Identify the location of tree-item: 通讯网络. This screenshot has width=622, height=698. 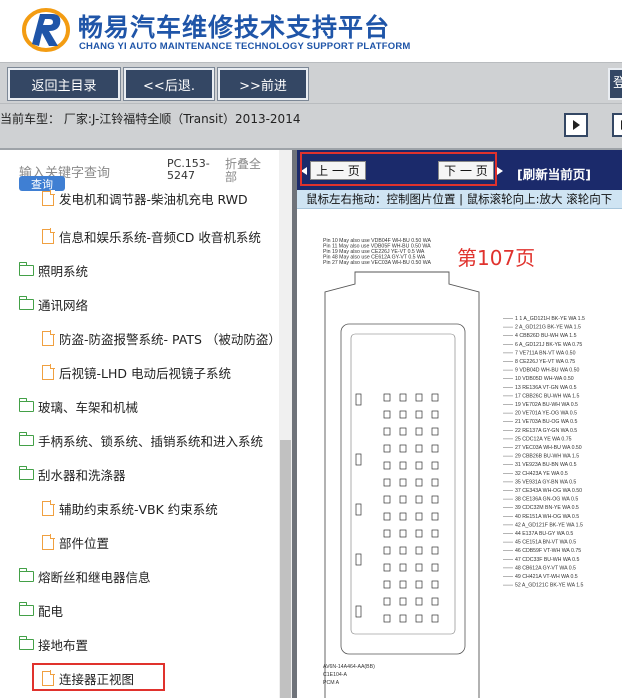
(53, 304).